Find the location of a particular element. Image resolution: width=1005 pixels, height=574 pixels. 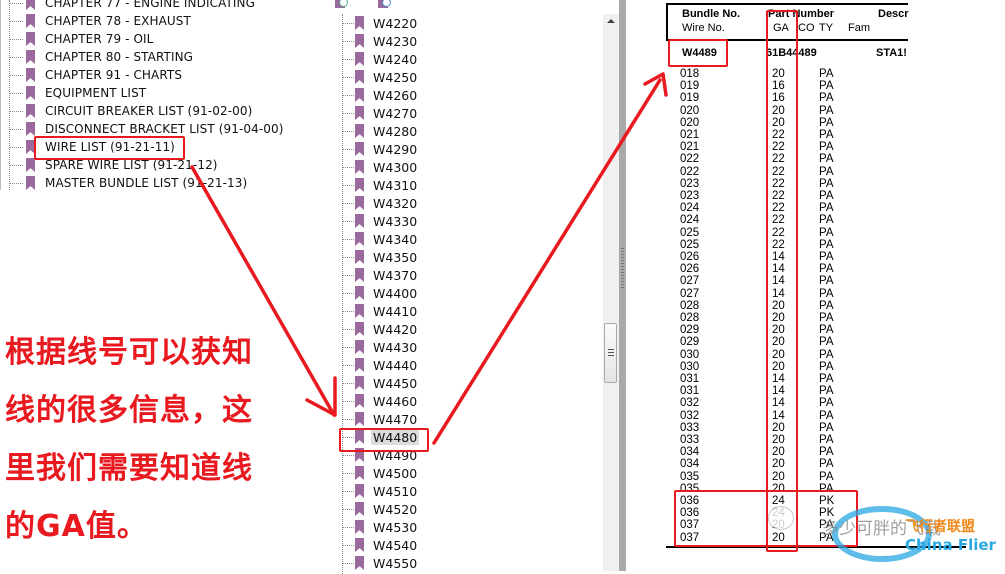

tree-item-label: CHAPTER 78 - EXHAUST is located at coordinates (118, 21).